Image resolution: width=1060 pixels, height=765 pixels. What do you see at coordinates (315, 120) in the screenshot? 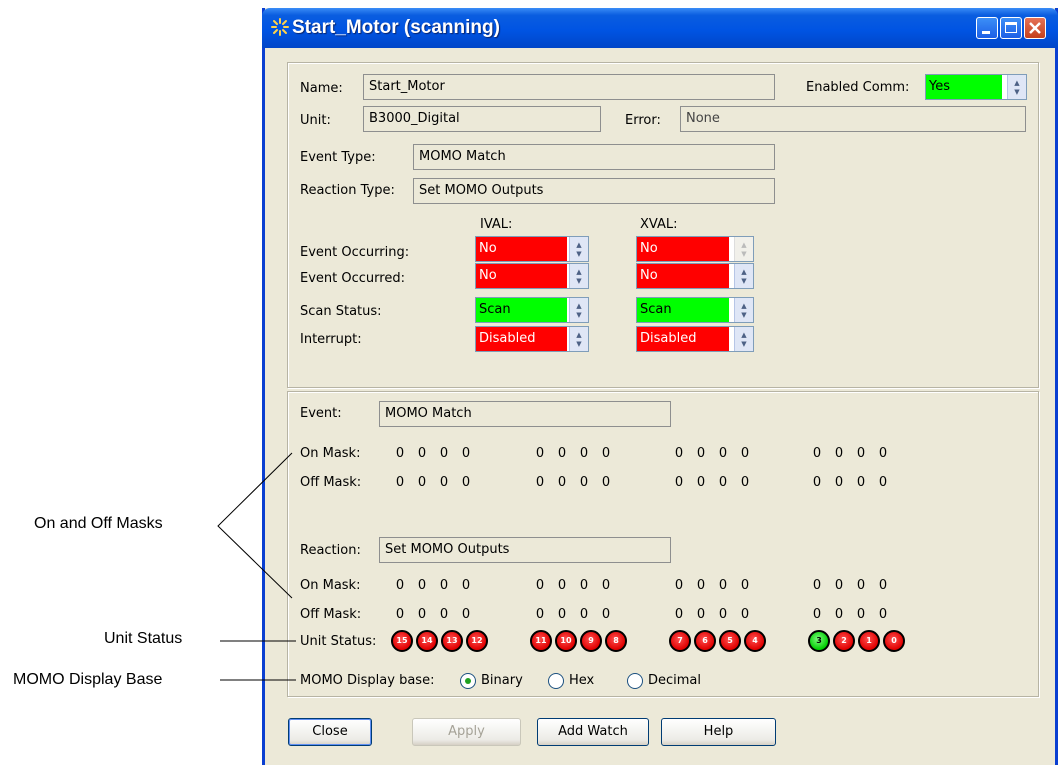
I see `unit-label: Unit:` at bounding box center [315, 120].